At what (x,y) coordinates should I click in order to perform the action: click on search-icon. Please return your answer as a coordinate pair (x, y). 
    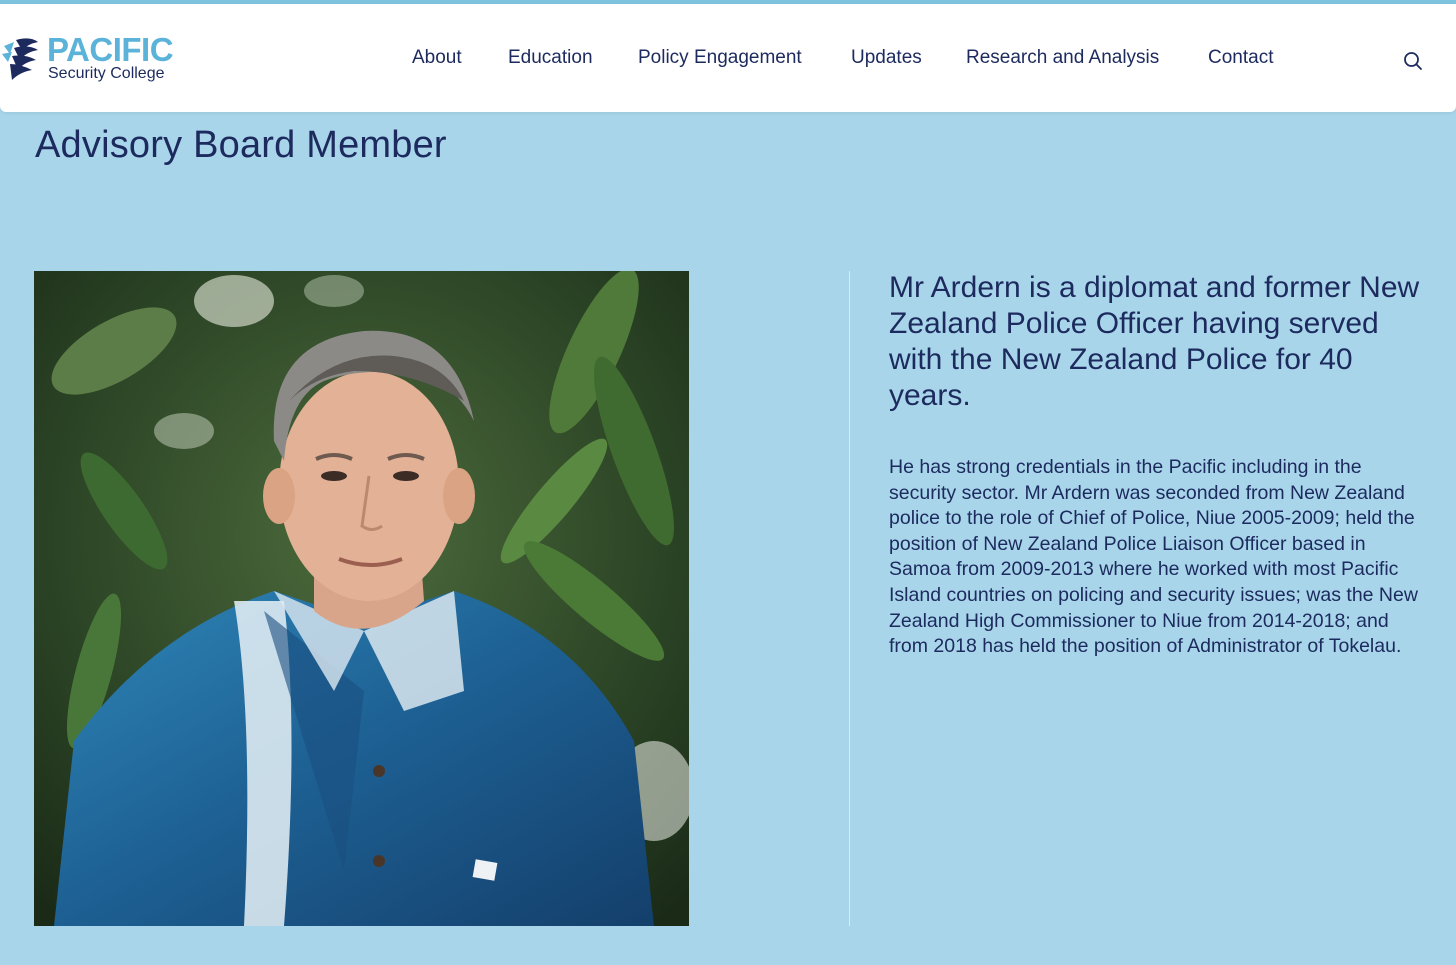
    Looking at the image, I should click on (1413, 61).